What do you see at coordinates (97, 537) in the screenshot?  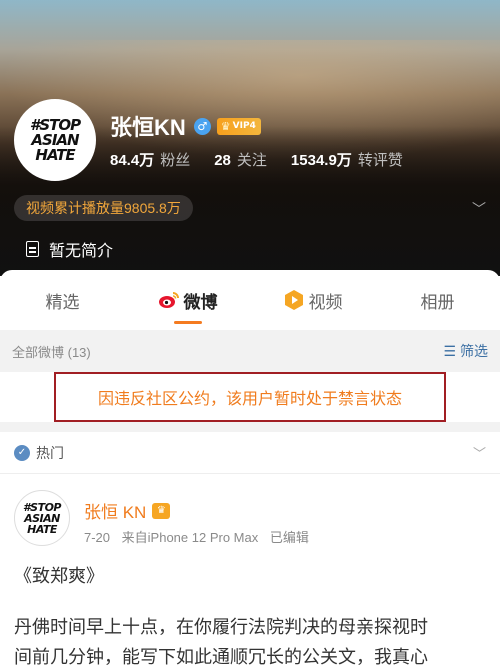 I see `post-date: 7-20` at bounding box center [97, 537].